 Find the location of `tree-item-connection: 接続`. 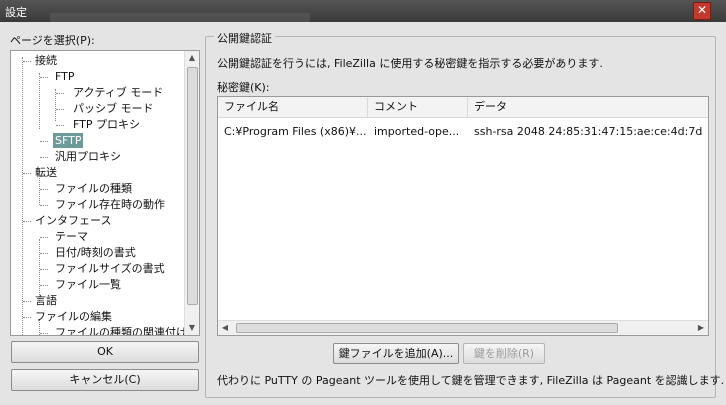

tree-item-connection: 接続 is located at coordinates (46, 60).